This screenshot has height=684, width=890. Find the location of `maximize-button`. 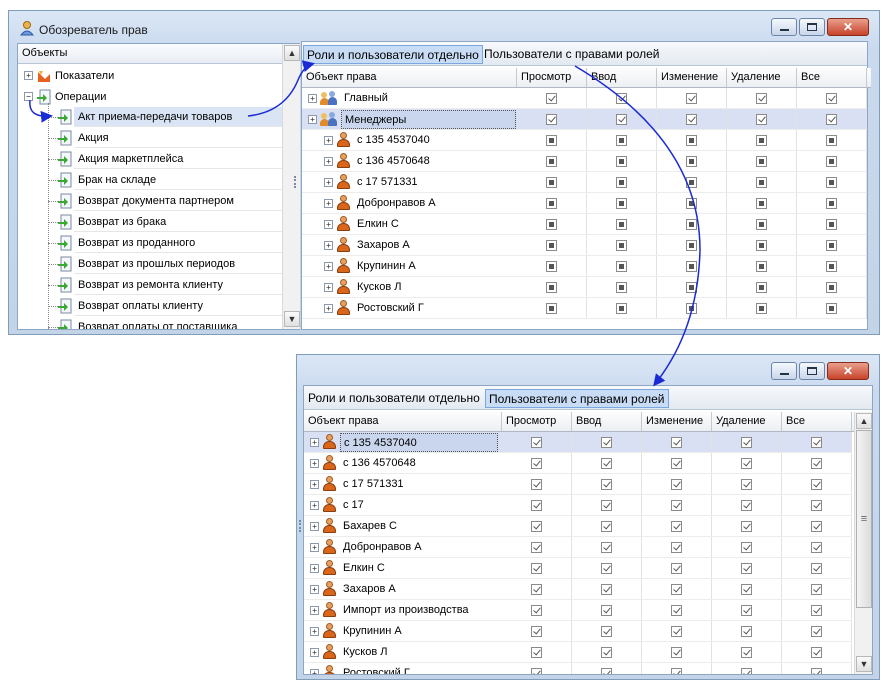

maximize-button is located at coordinates (812, 371).